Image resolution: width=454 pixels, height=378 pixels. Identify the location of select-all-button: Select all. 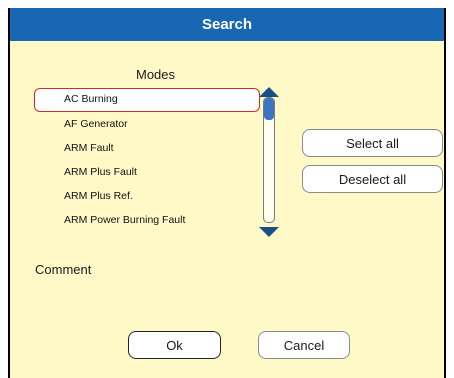
(372, 143).